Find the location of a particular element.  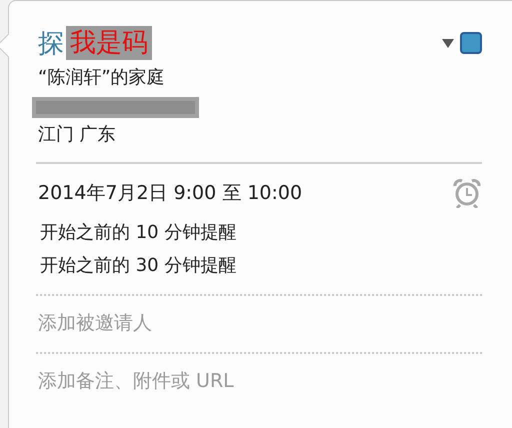

event-location: 江门 广东 is located at coordinates (260, 135).